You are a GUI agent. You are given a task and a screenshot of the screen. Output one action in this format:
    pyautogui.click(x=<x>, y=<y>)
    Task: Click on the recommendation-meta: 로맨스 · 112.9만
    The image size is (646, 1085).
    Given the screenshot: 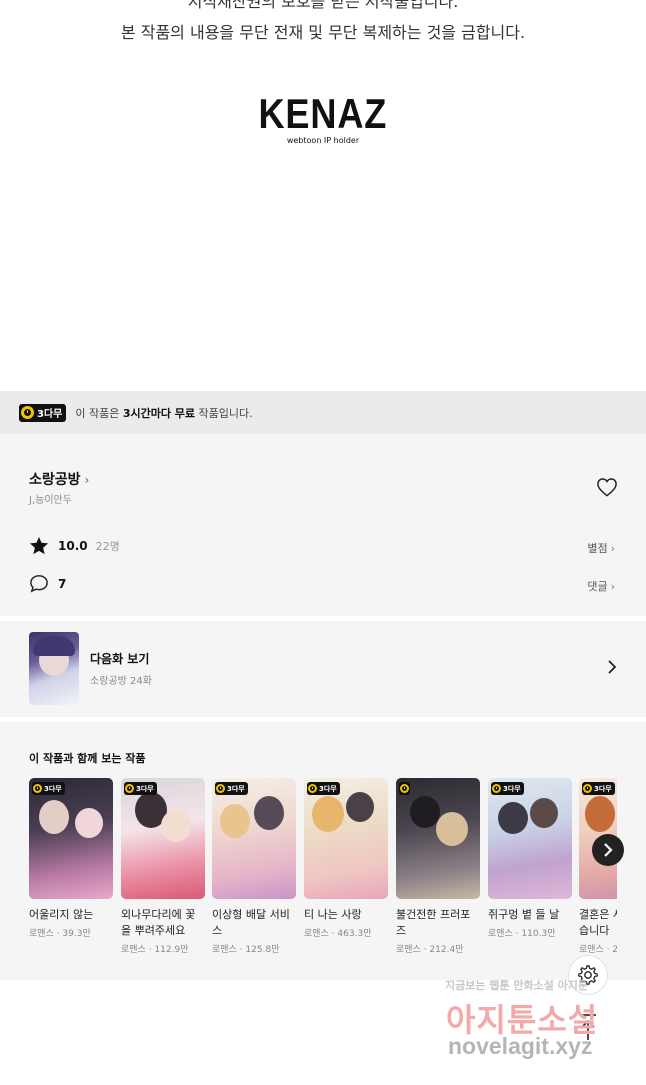 What is the action you would take?
    pyautogui.click(x=155, y=950)
    